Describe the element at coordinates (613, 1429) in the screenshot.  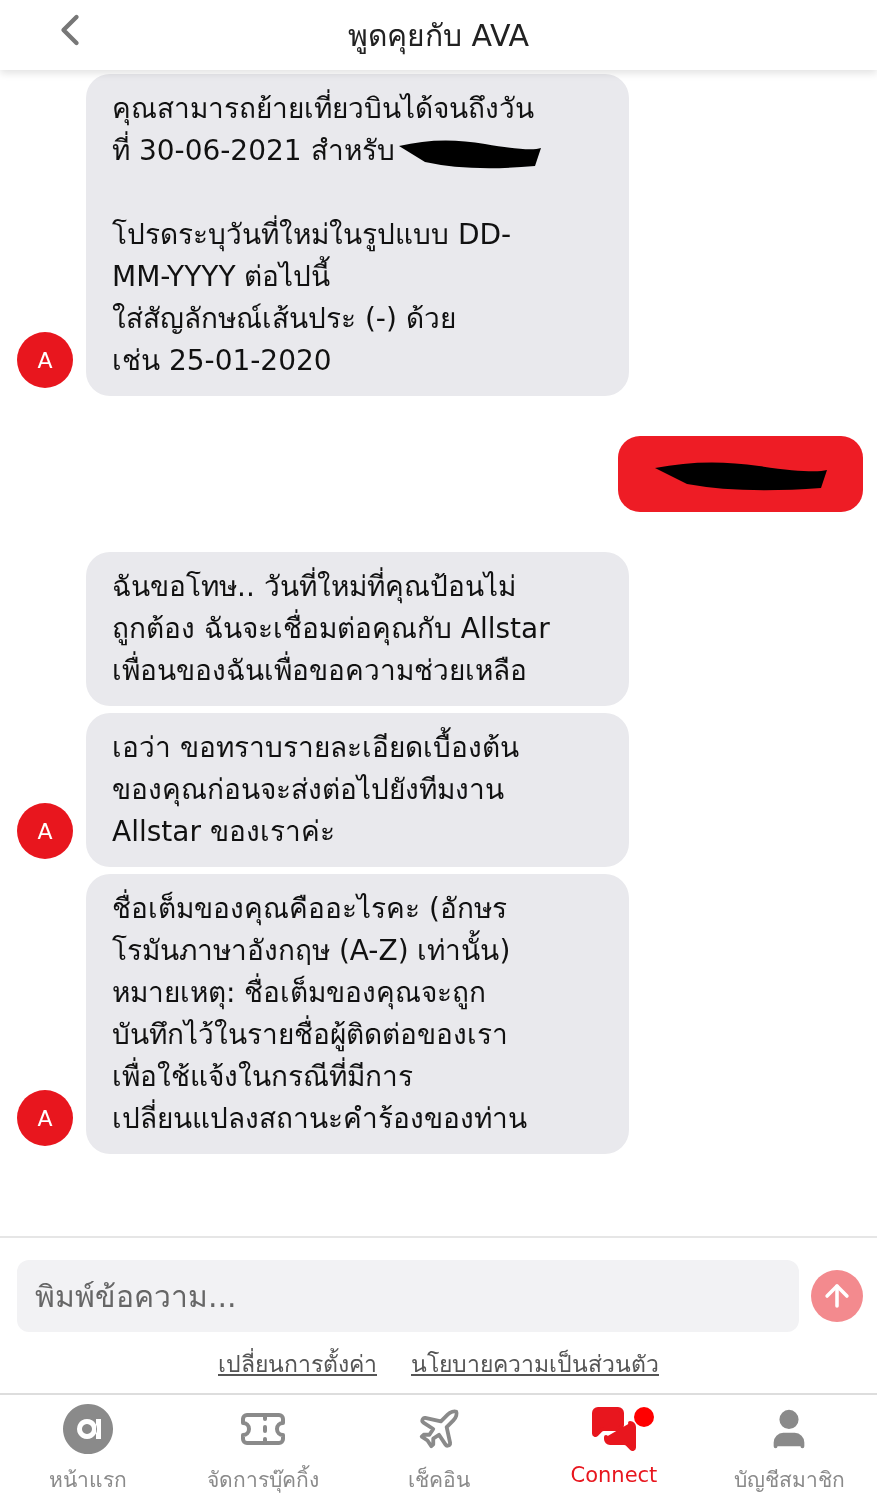
I see `chat-icon` at that location.